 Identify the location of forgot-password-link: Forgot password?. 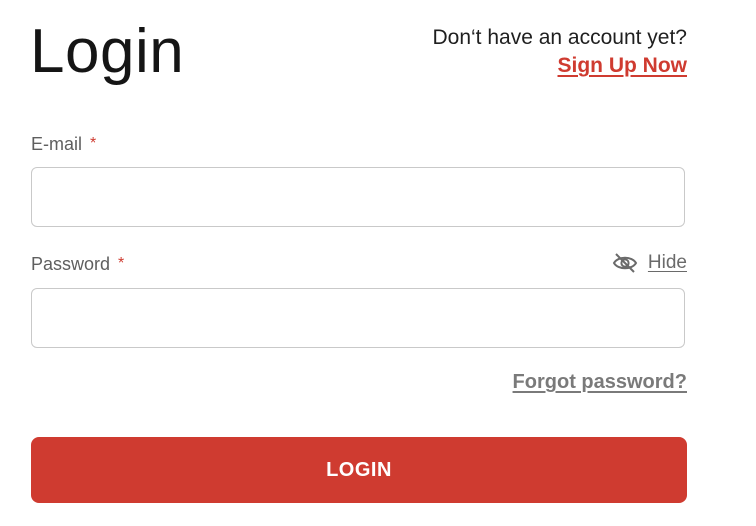
(600, 382).